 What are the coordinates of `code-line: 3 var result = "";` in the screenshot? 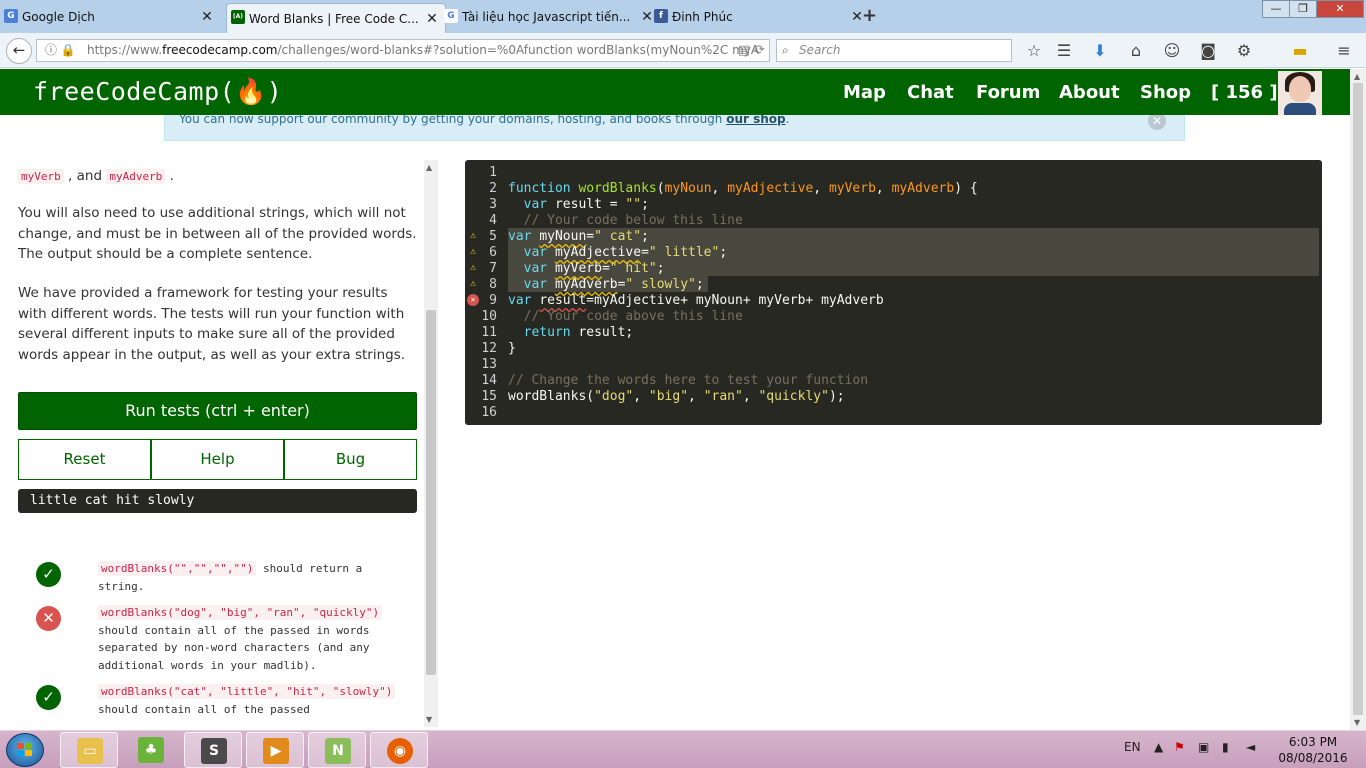 It's located at (893, 205).